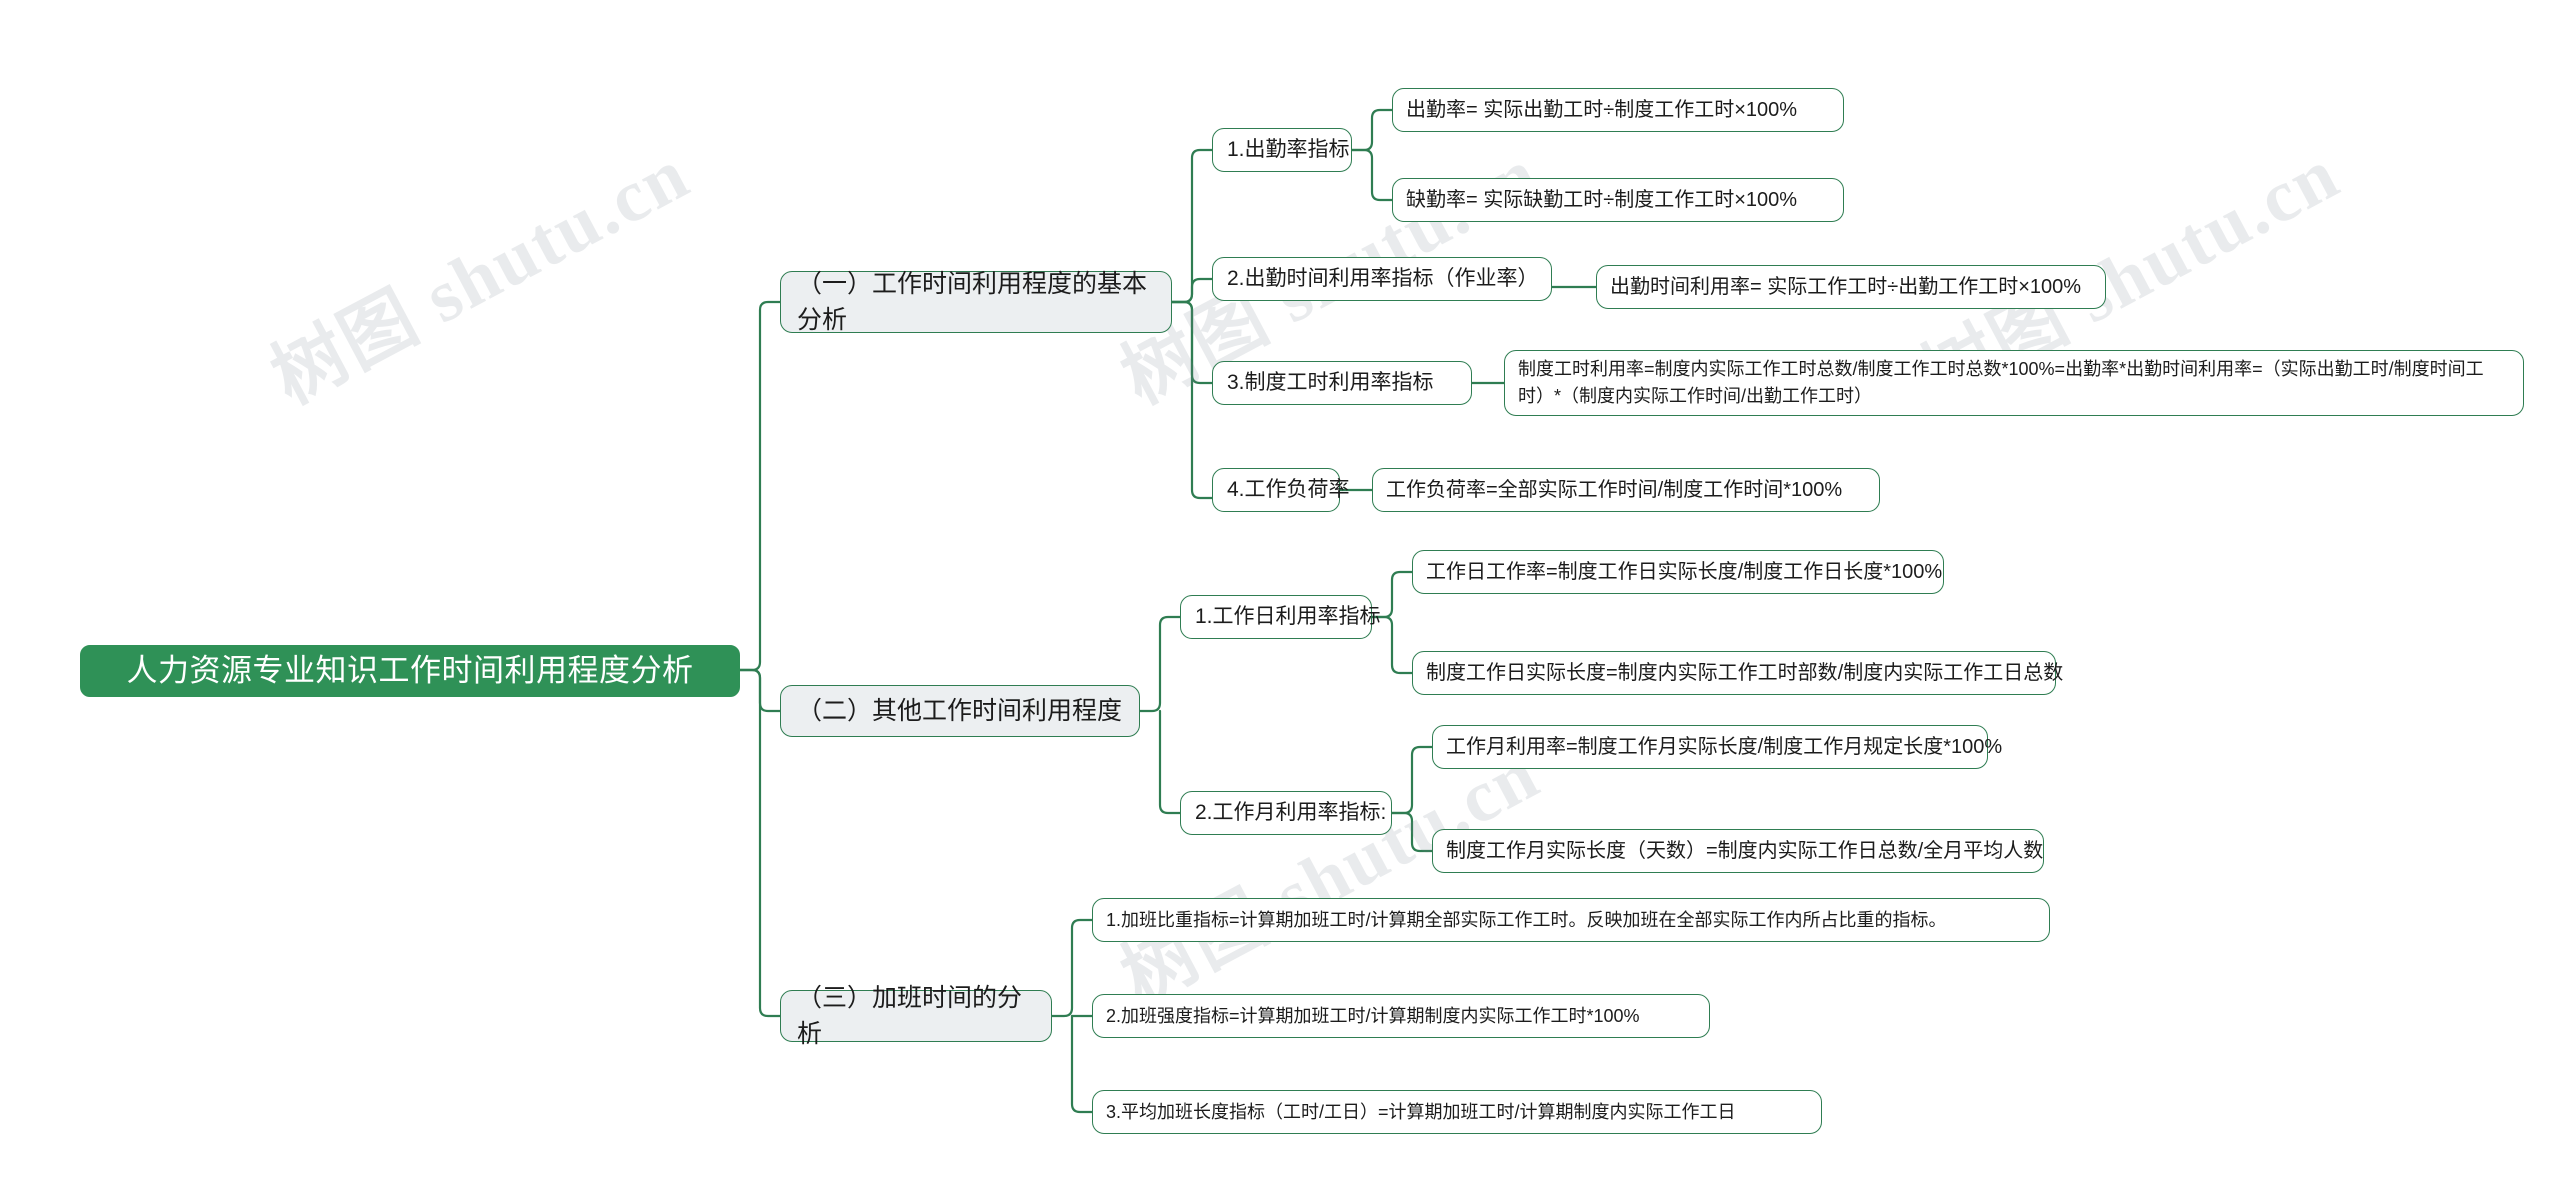  Describe the element at coordinates (1421, 1111) in the screenshot. I see `leaf-text-3-3: 3.平均加班长度指标（工时/工日）=计算期加班工时/计算期制度内实际工作工日` at that location.